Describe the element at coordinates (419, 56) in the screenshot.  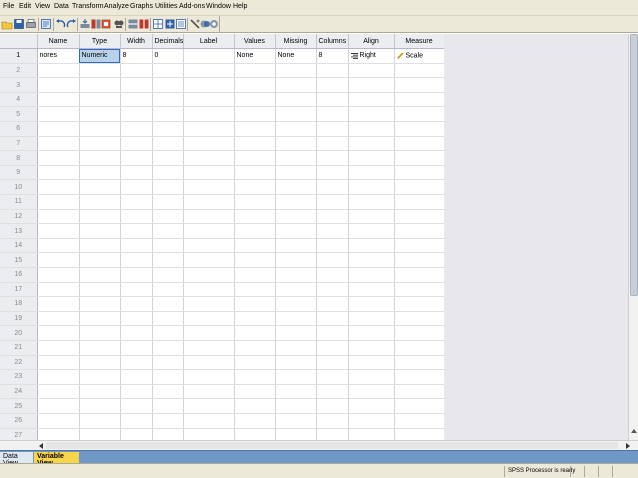
I see `cell-measure: Scale` at that location.